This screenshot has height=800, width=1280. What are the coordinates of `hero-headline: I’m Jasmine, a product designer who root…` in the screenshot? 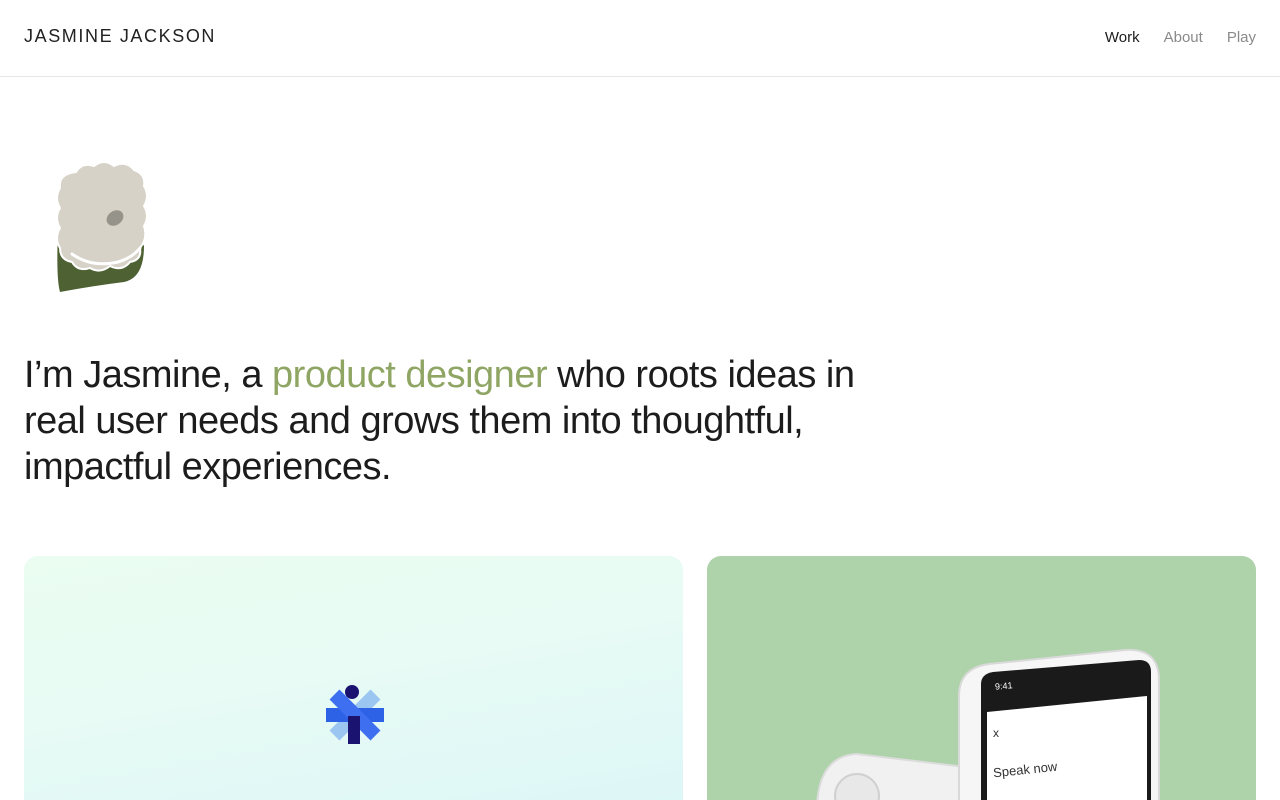 It's located at (474, 421).